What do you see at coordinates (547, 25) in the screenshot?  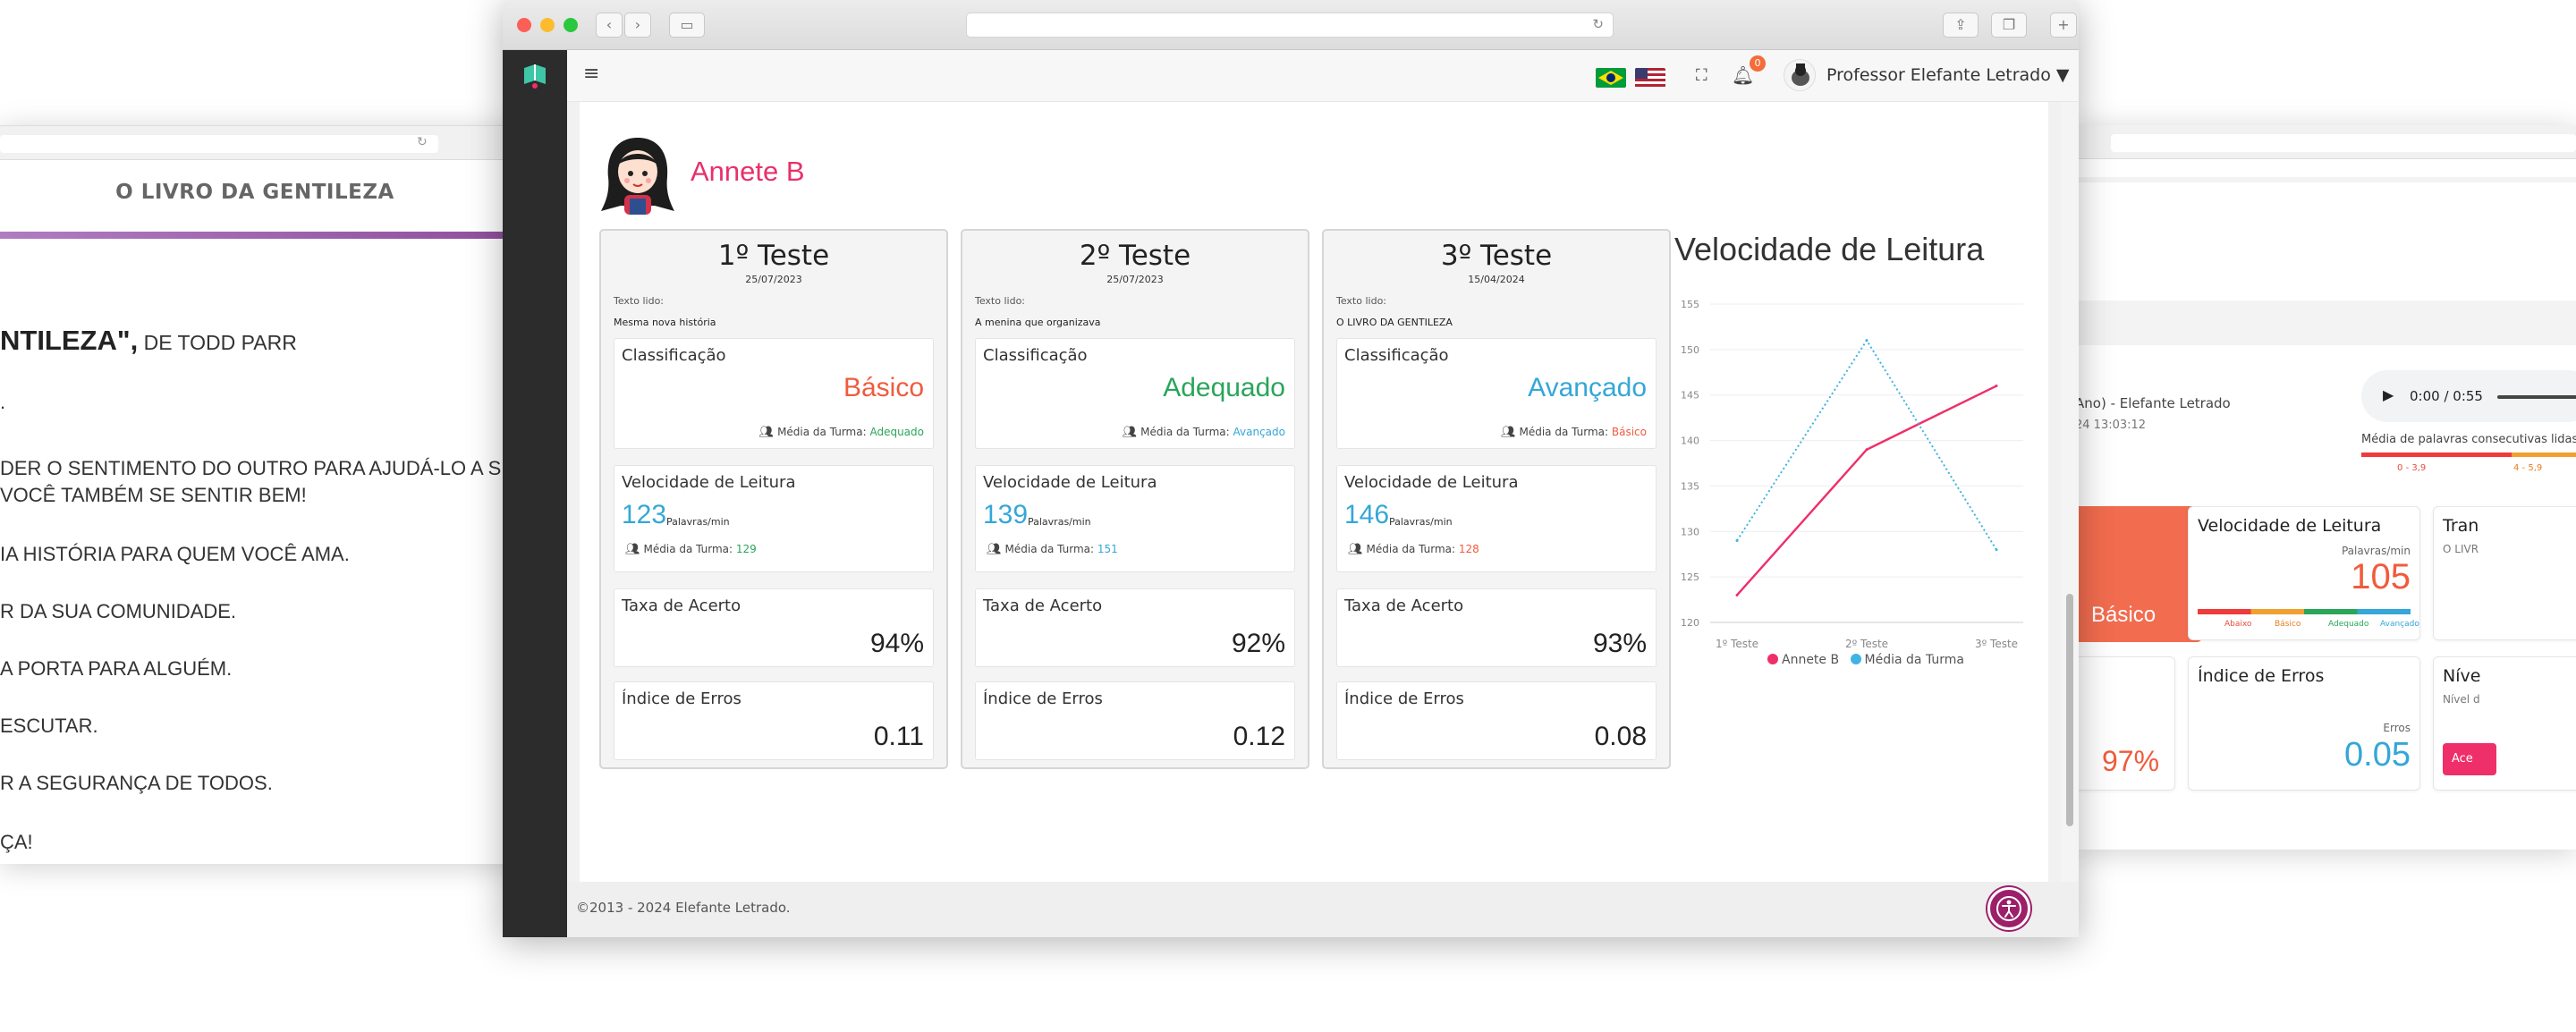 I see `minimize-window-button` at bounding box center [547, 25].